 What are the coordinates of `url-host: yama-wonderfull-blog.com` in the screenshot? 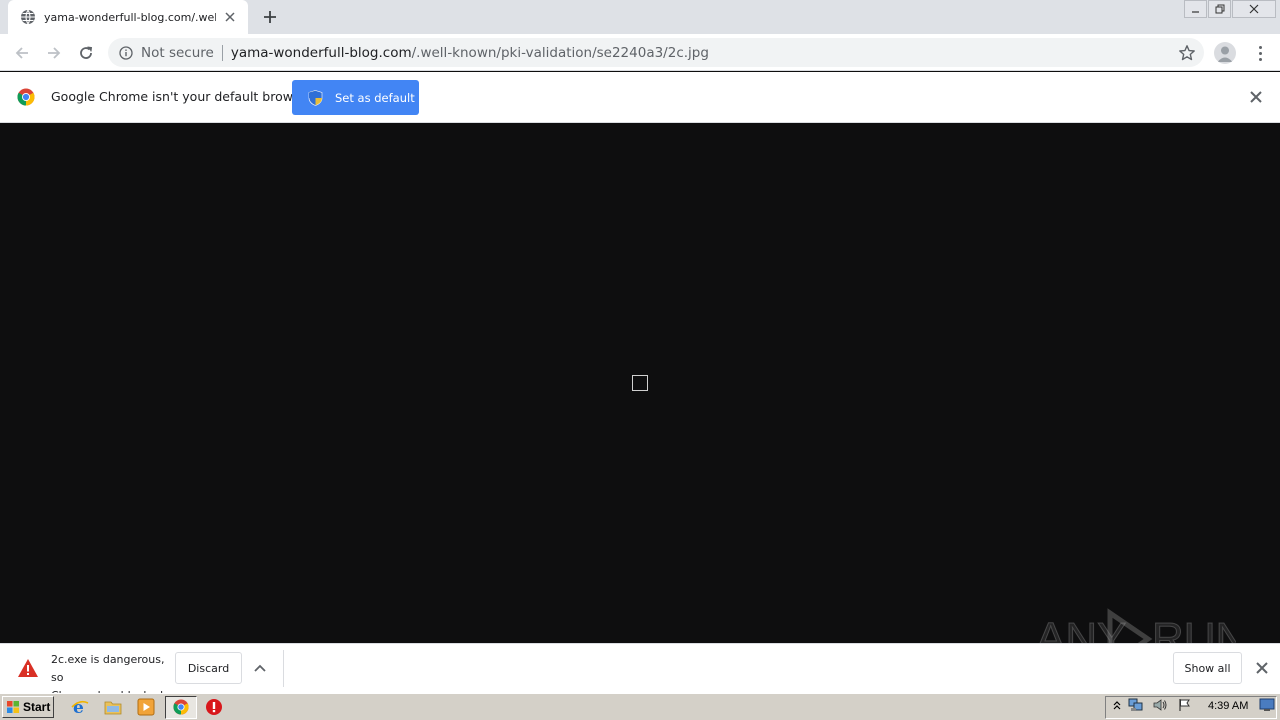 It's located at (321, 52).